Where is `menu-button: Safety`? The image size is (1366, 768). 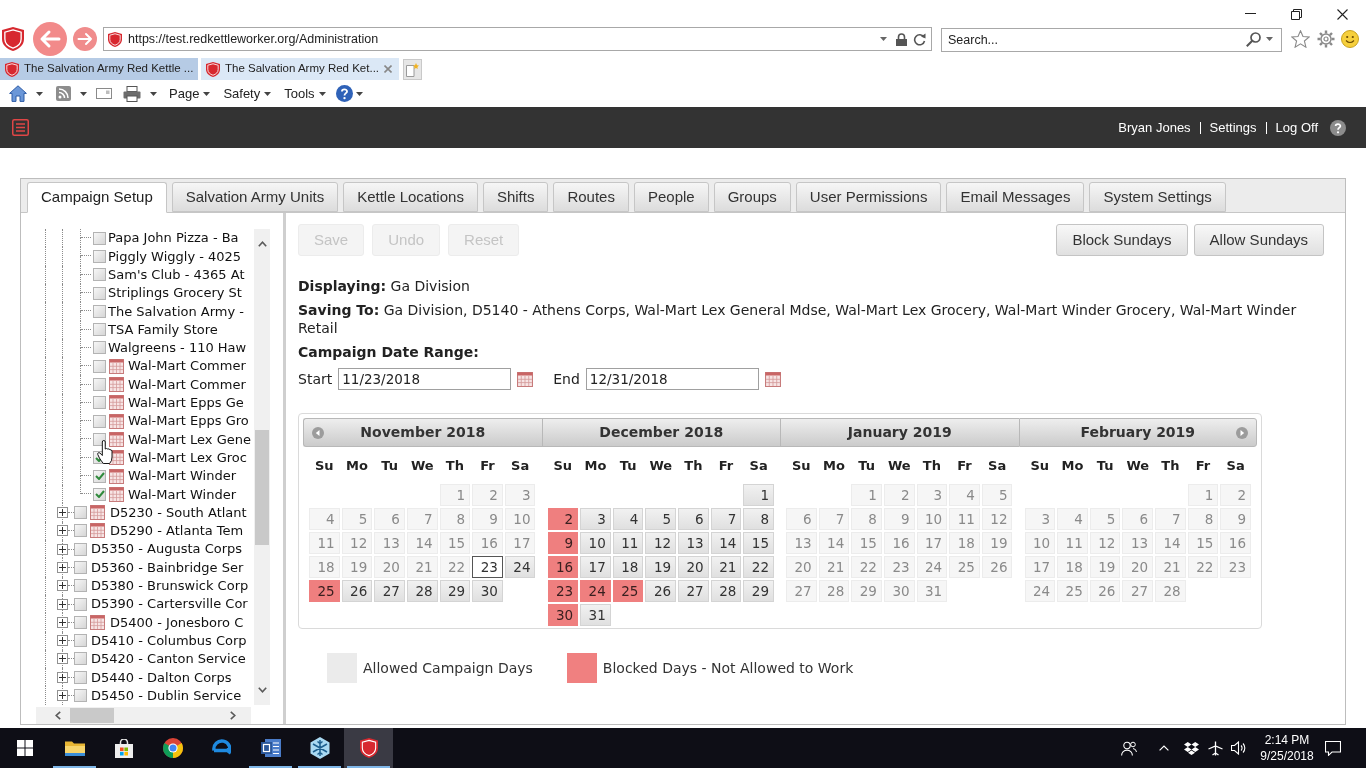 menu-button: Safety is located at coordinates (247, 93).